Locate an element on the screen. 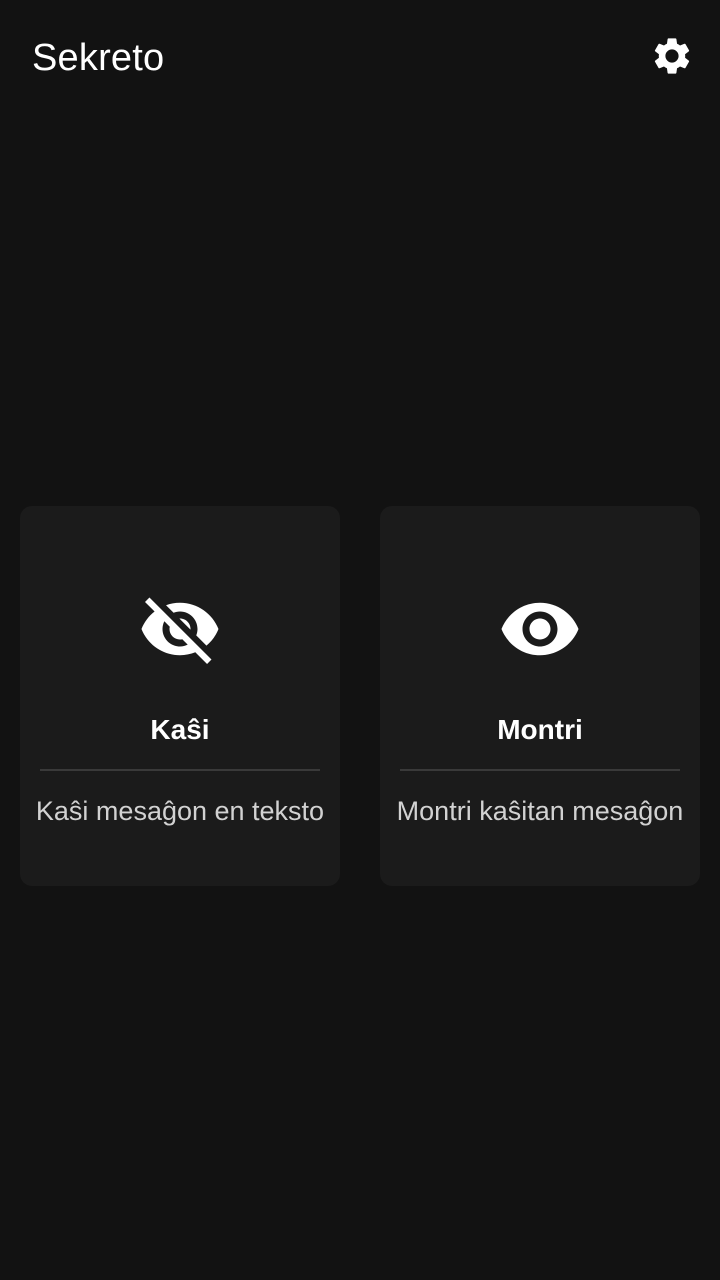 This screenshot has width=720, height=1280. app-title: Sekreto is located at coordinates (98, 58).